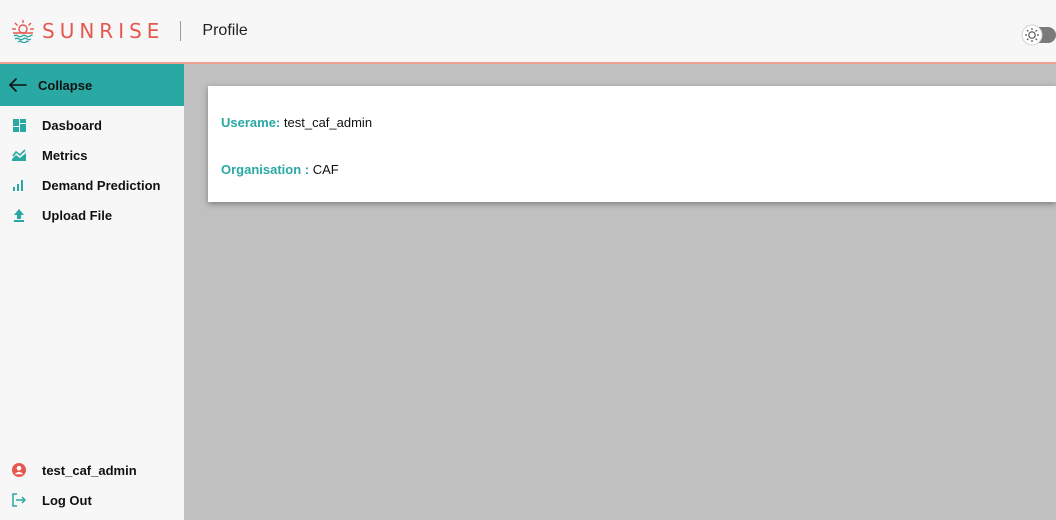 This screenshot has height=520, width=1056. What do you see at coordinates (325, 169) in the screenshot?
I see `organisation-value: CAF` at bounding box center [325, 169].